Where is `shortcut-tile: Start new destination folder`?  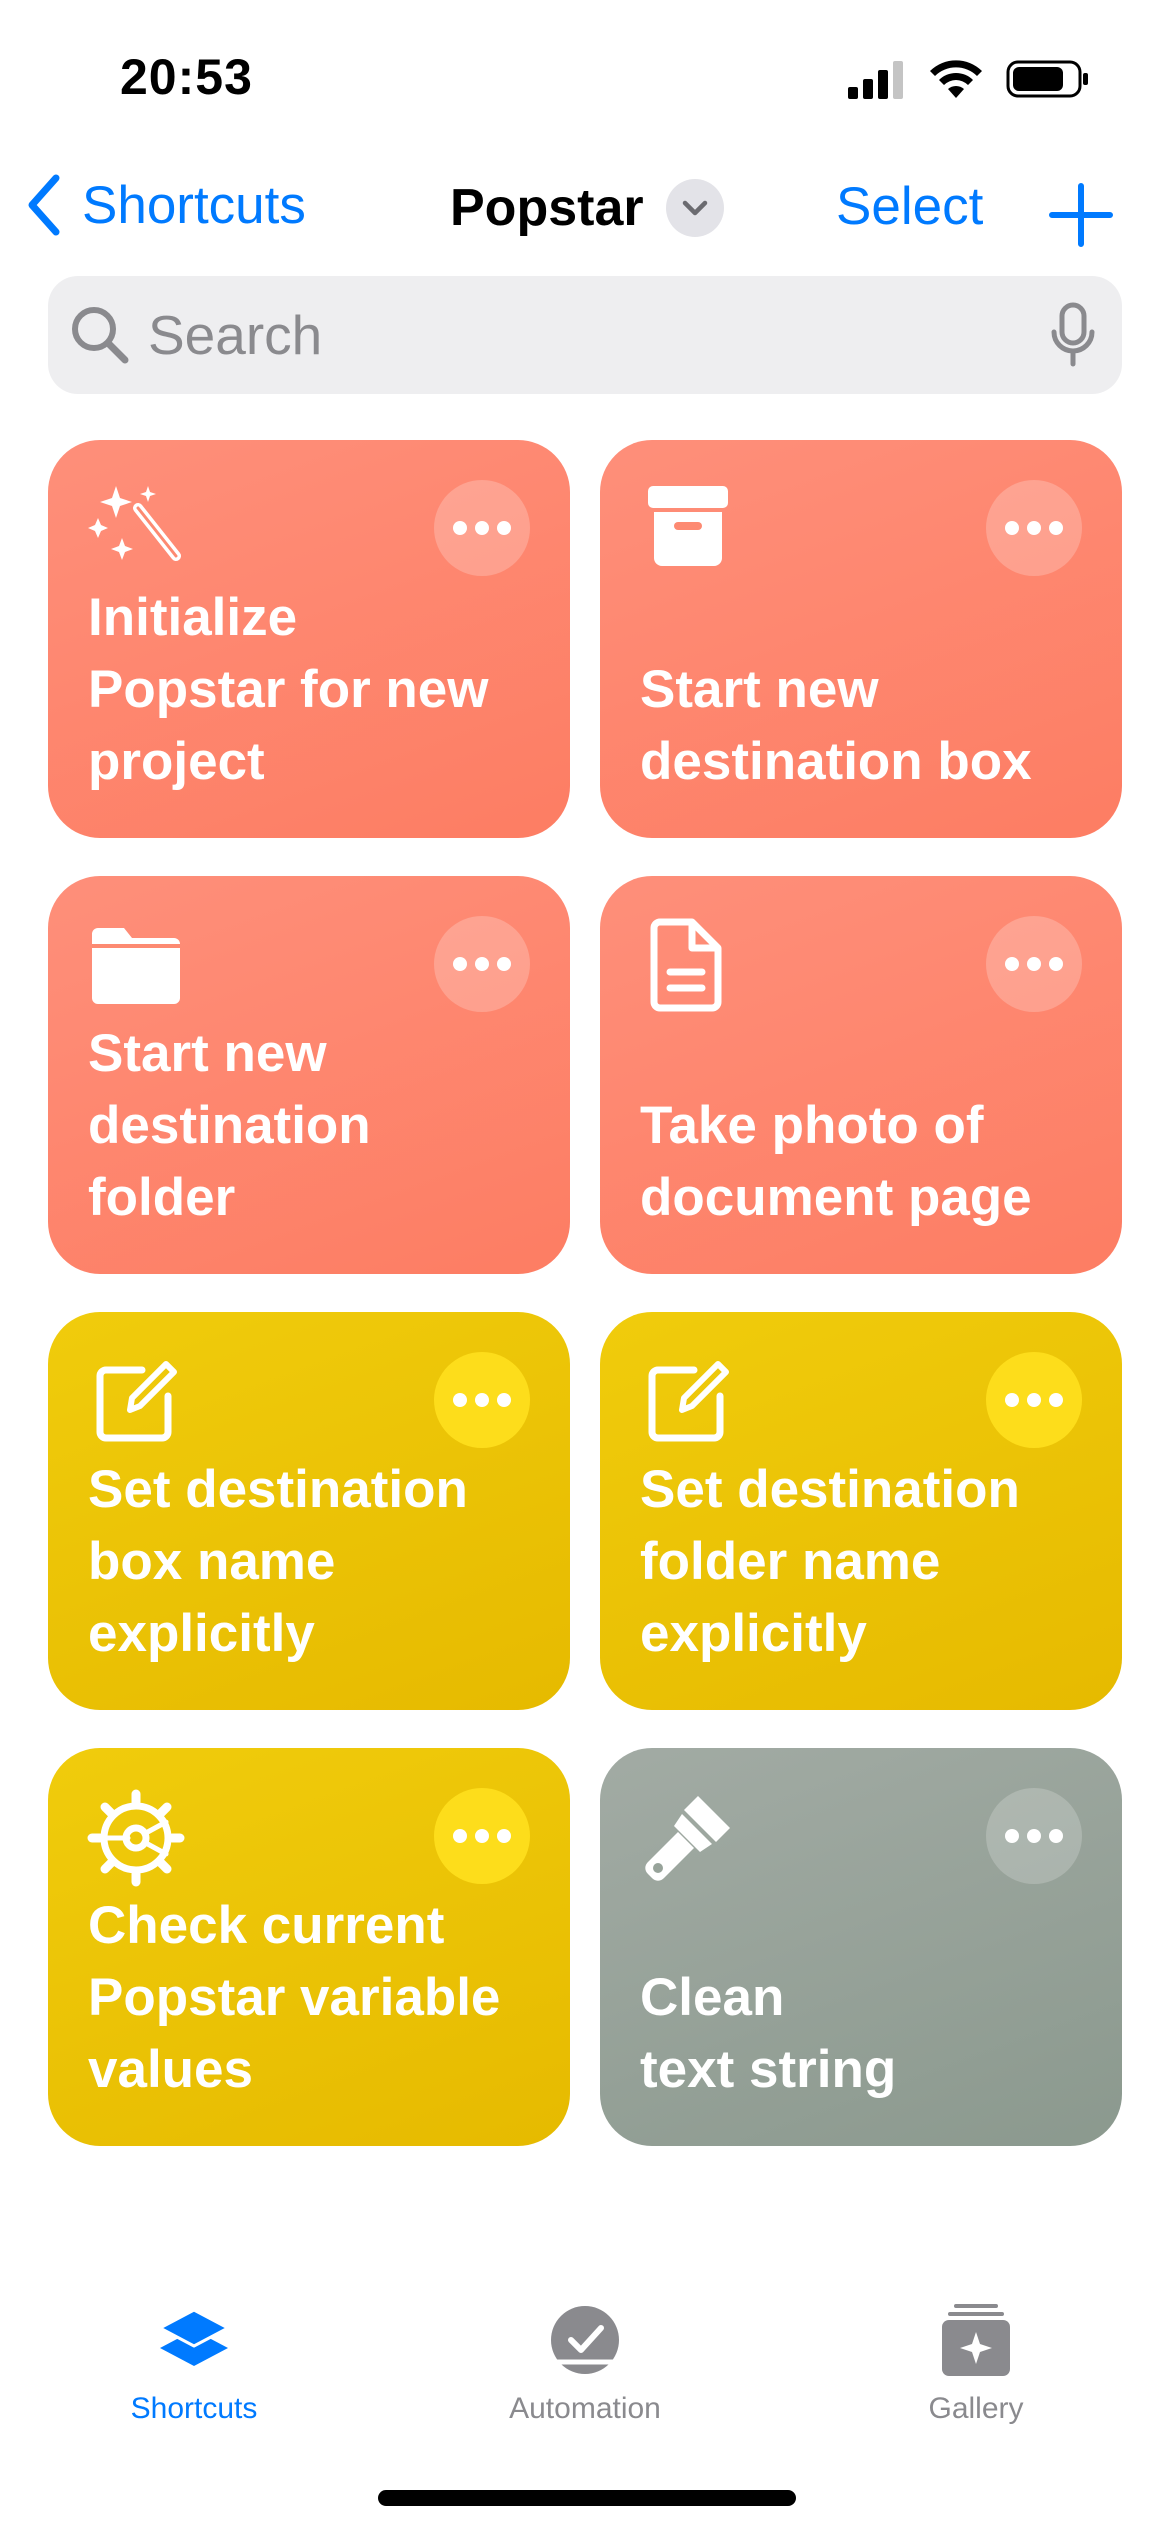 shortcut-tile: Start new destination folder is located at coordinates (309, 1075).